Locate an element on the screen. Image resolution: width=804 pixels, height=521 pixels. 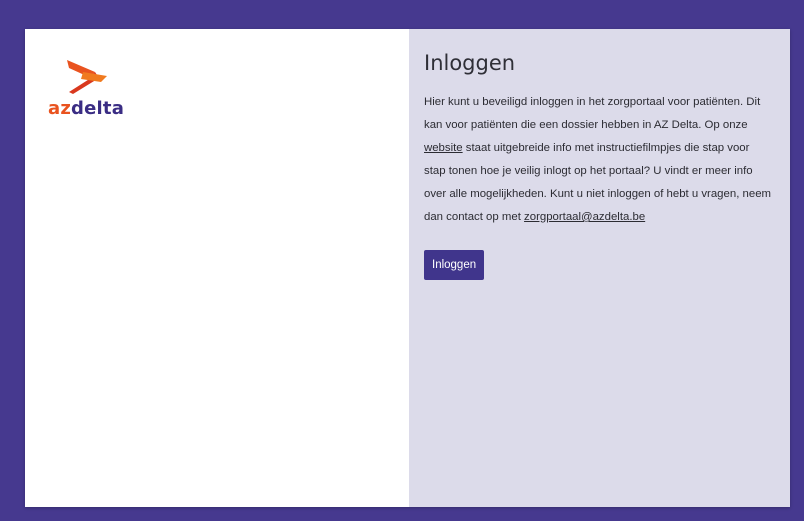
logo-wordmark: azdelta is located at coordinates (86, 108).